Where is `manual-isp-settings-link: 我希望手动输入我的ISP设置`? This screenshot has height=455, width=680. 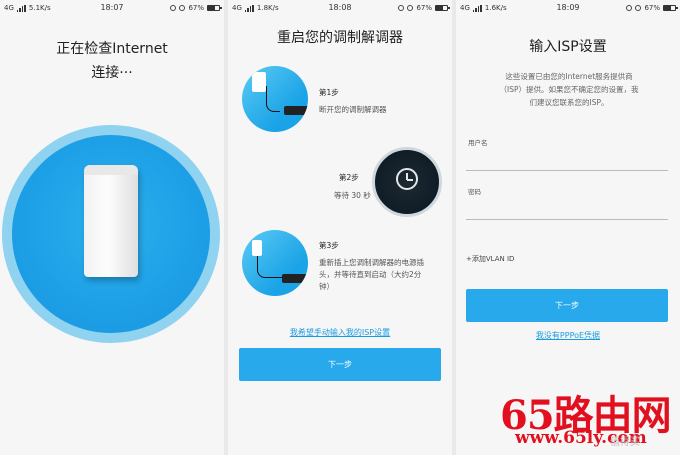
manual-isp-settings-link: 我希望手动输入我的ISP设置 is located at coordinates (340, 332).